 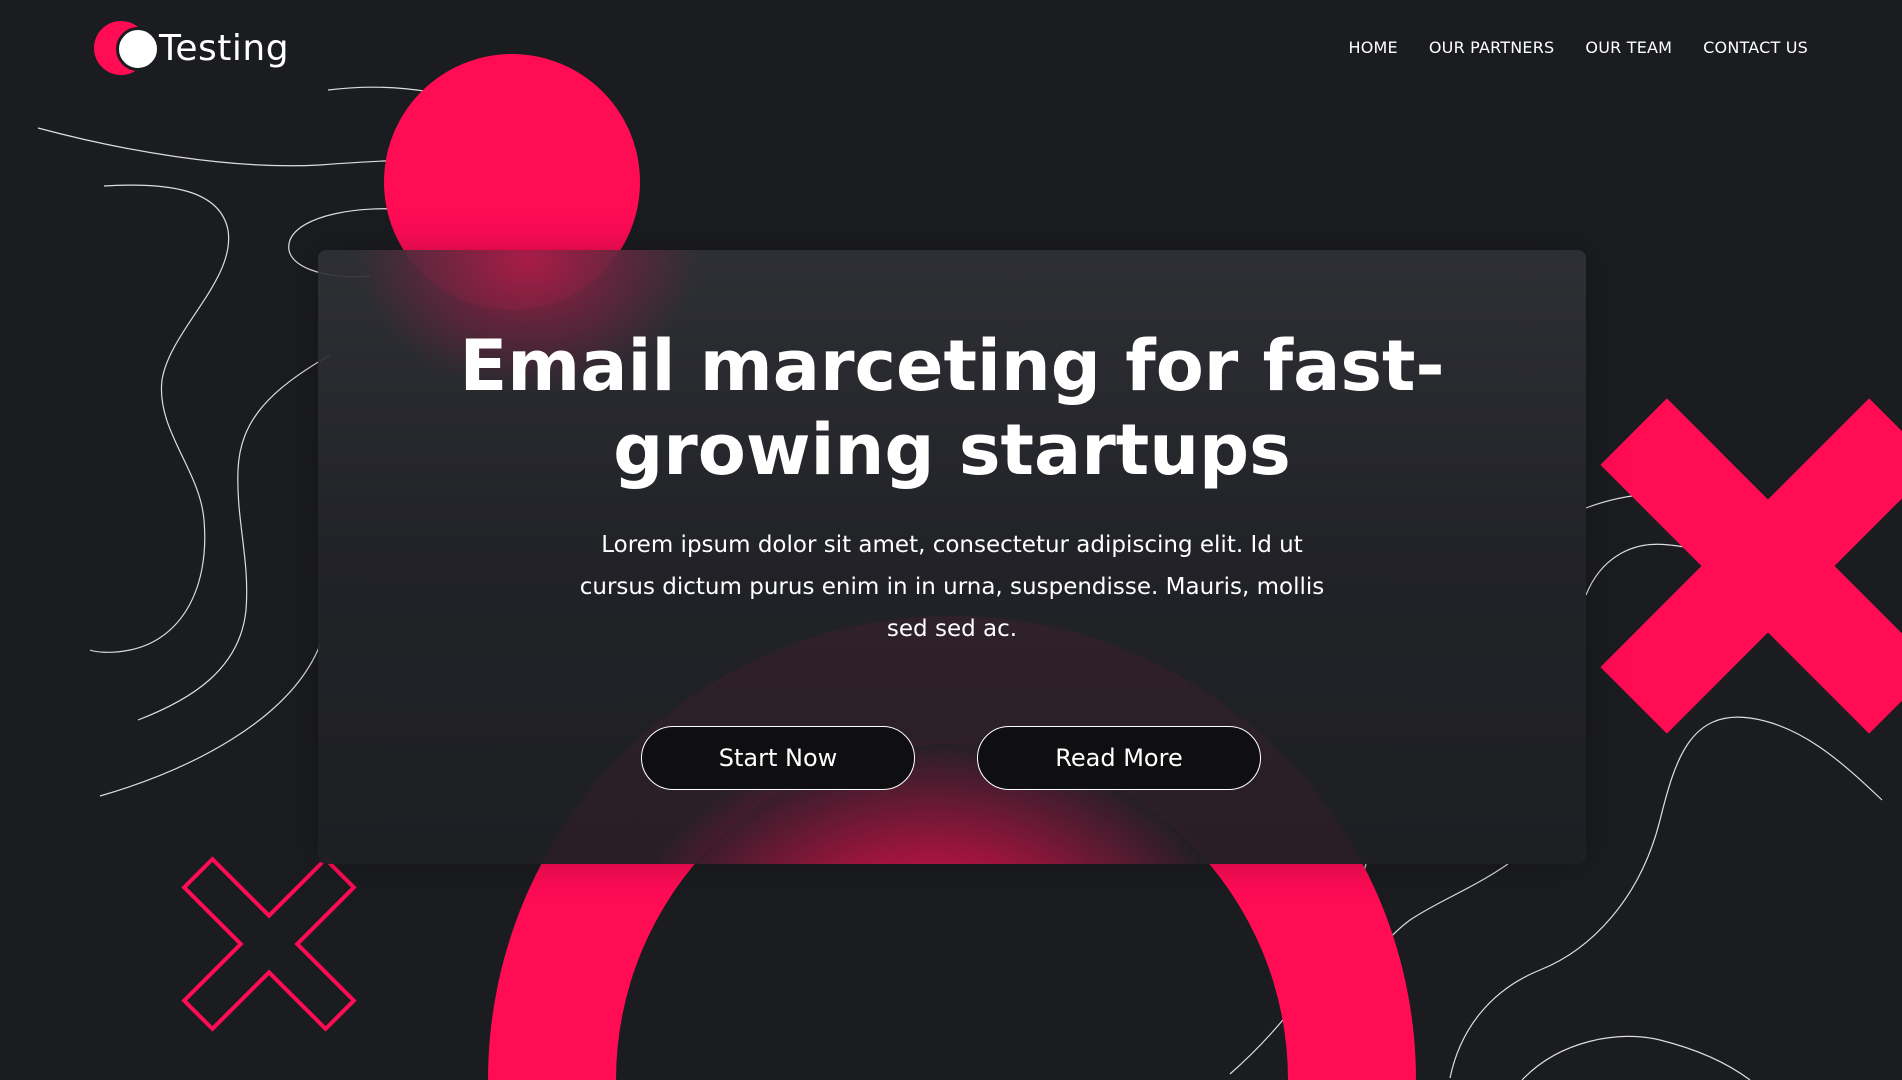 What do you see at coordinates (1628, 47) in the screenshot?
I see `nav-item-our-team: OUR TEAM` at bounding box center [1628, 47].